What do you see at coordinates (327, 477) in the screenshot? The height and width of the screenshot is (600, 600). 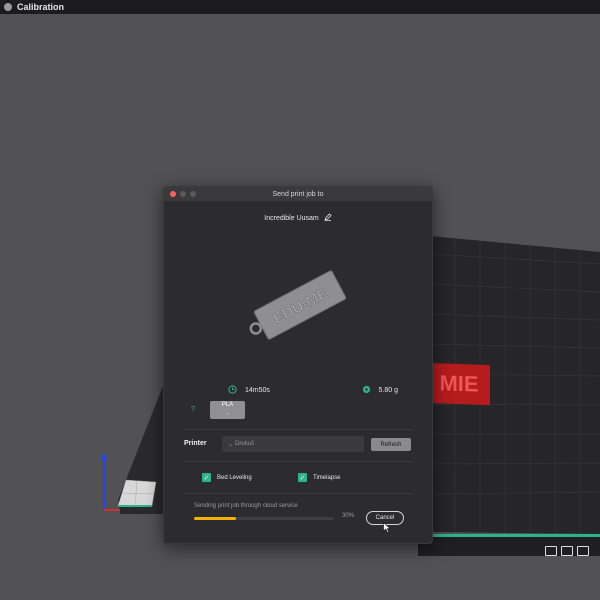 I see `timelapse-label: Timelapse` at bounding box center [327, 477].